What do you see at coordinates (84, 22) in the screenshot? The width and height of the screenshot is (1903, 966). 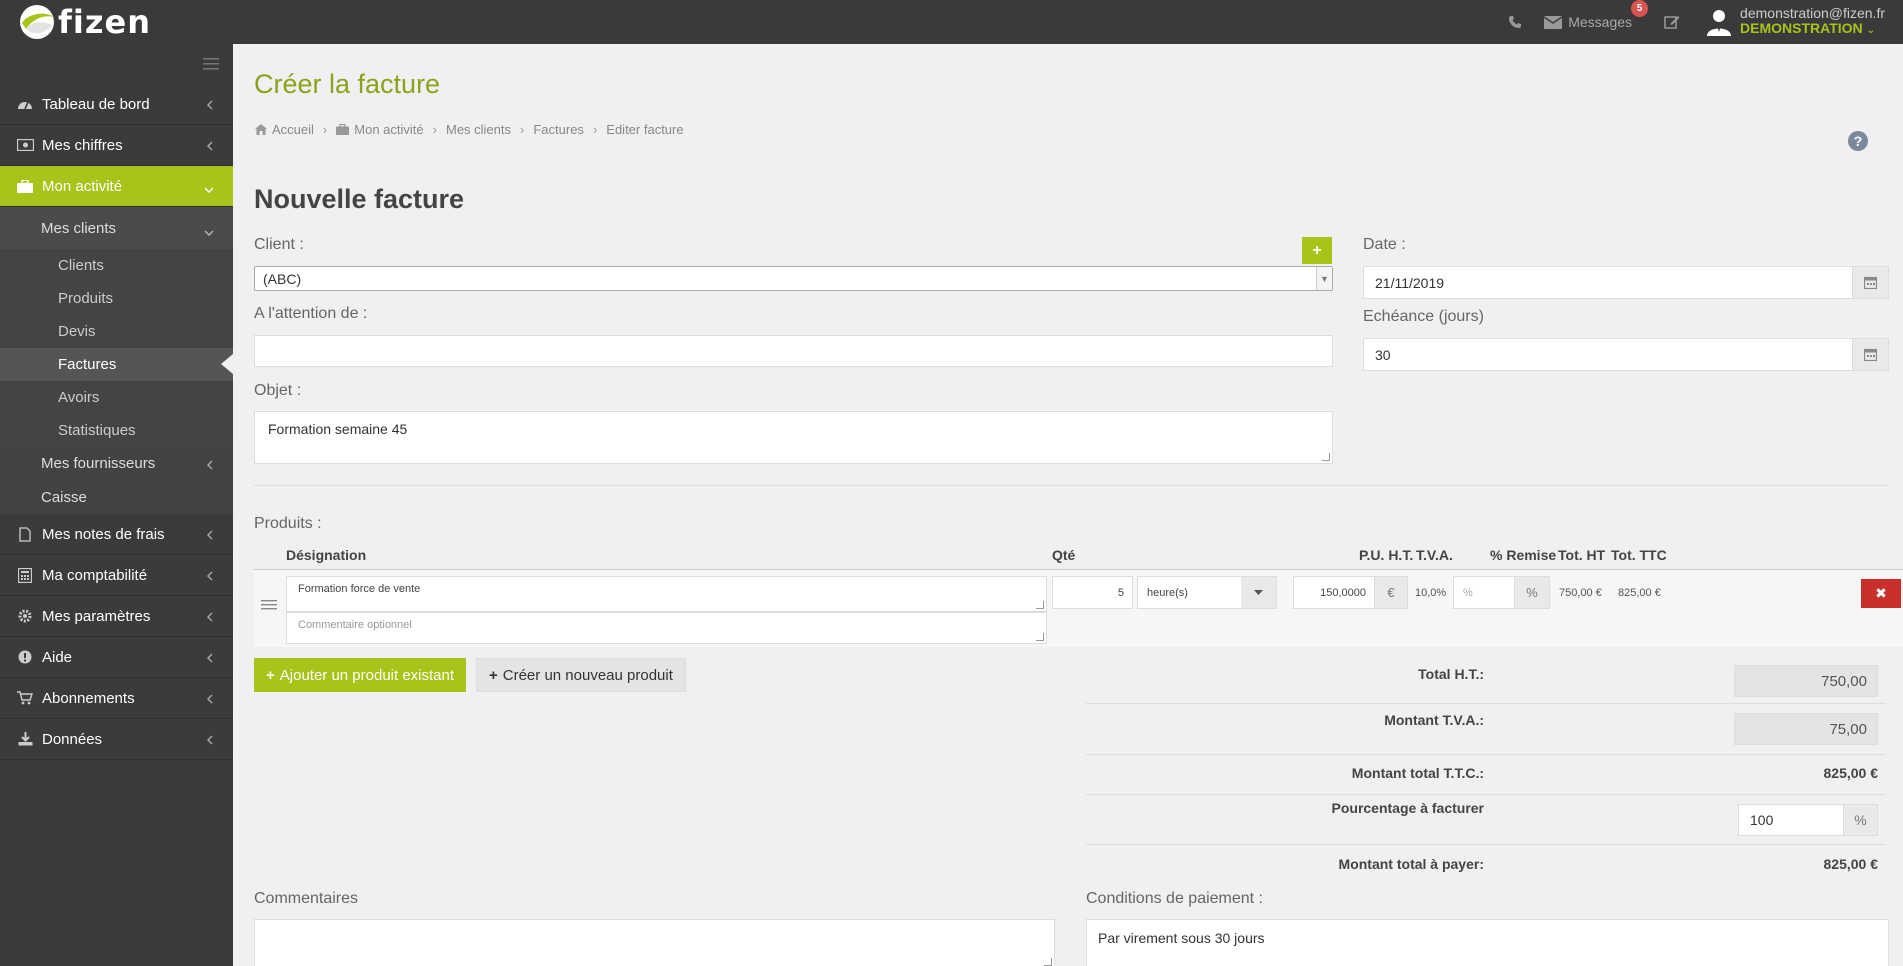 I see `brand-logo: fizen` at bounding box center [84, 22].